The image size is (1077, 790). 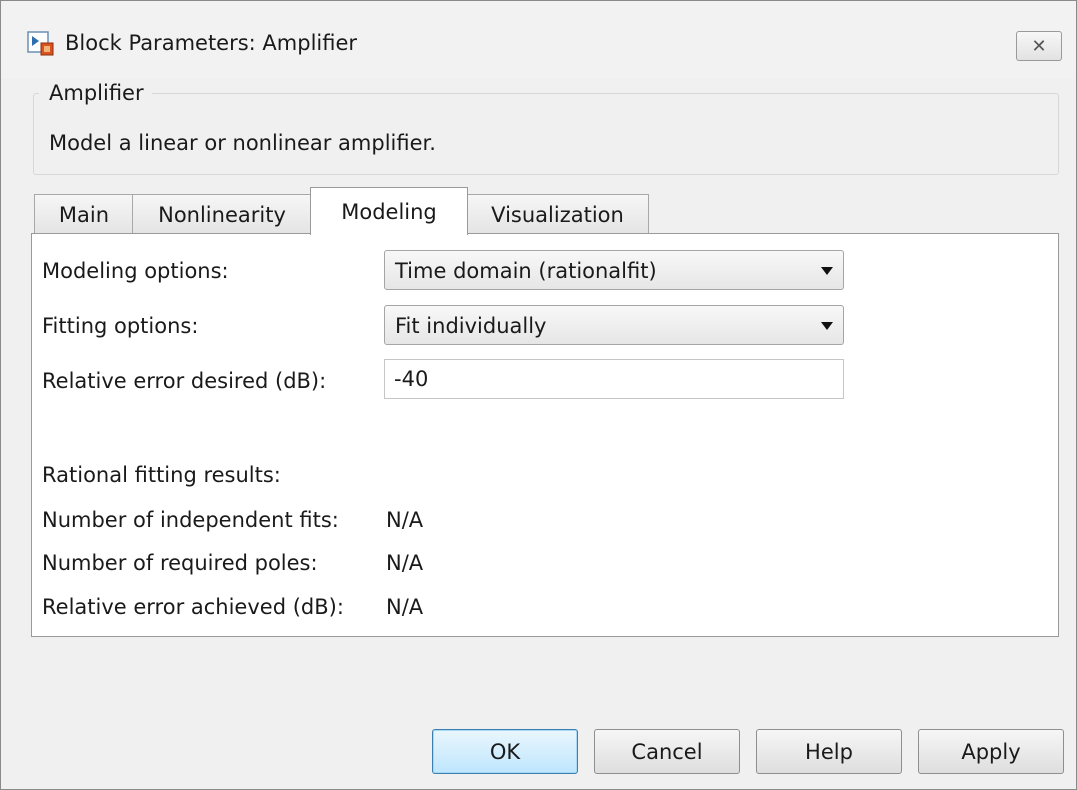 I want to click on tab-nonlinearity: Nonlinearity, so click(x=222, y=214).